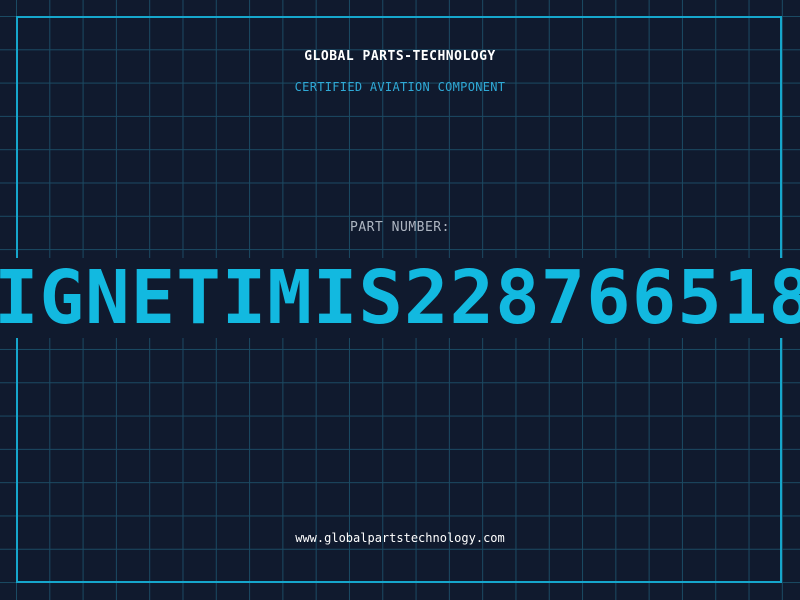 The width and height of the screenshot is (800, 600). I want to click on part-number-value: IGNETIMIS228766518, so click(400, 298).